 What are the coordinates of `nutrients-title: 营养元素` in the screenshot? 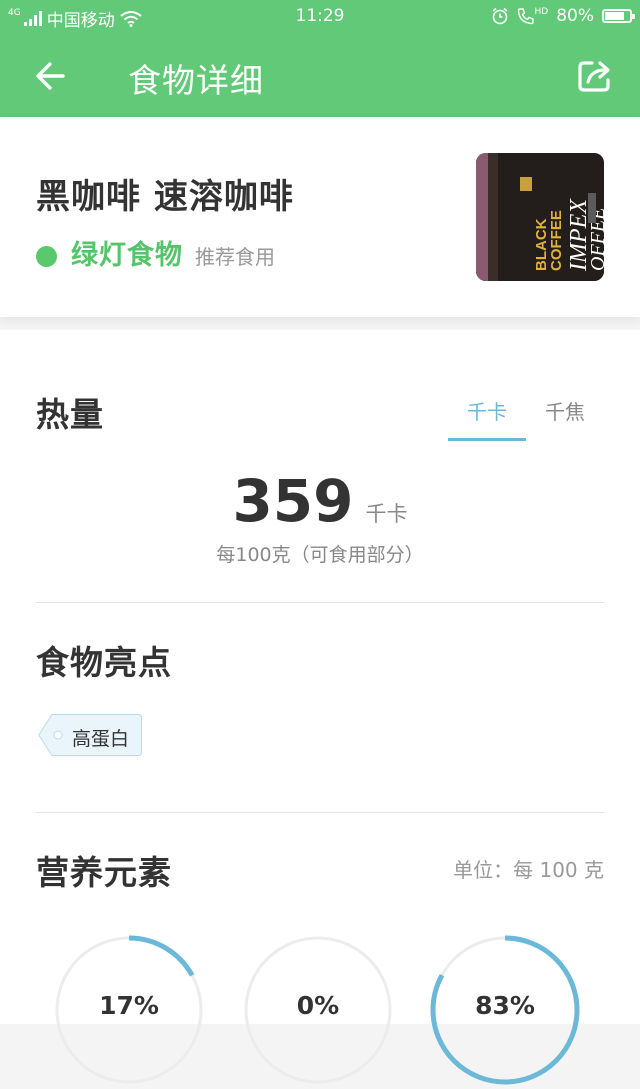 It's located at (104, 872).